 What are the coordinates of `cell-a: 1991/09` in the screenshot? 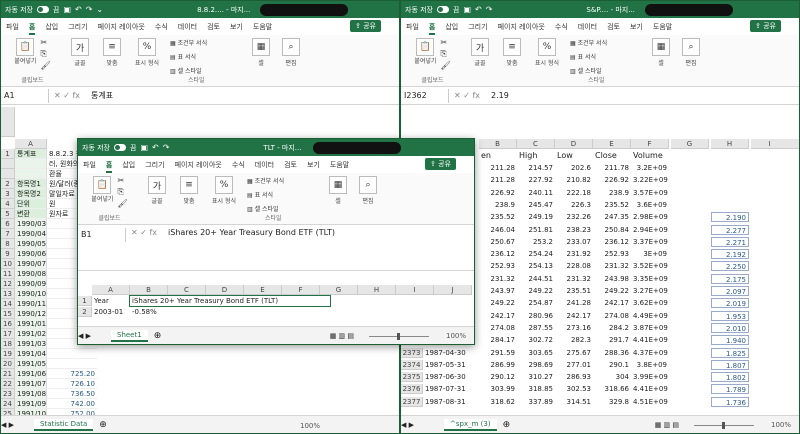 It's located at (31, 404).